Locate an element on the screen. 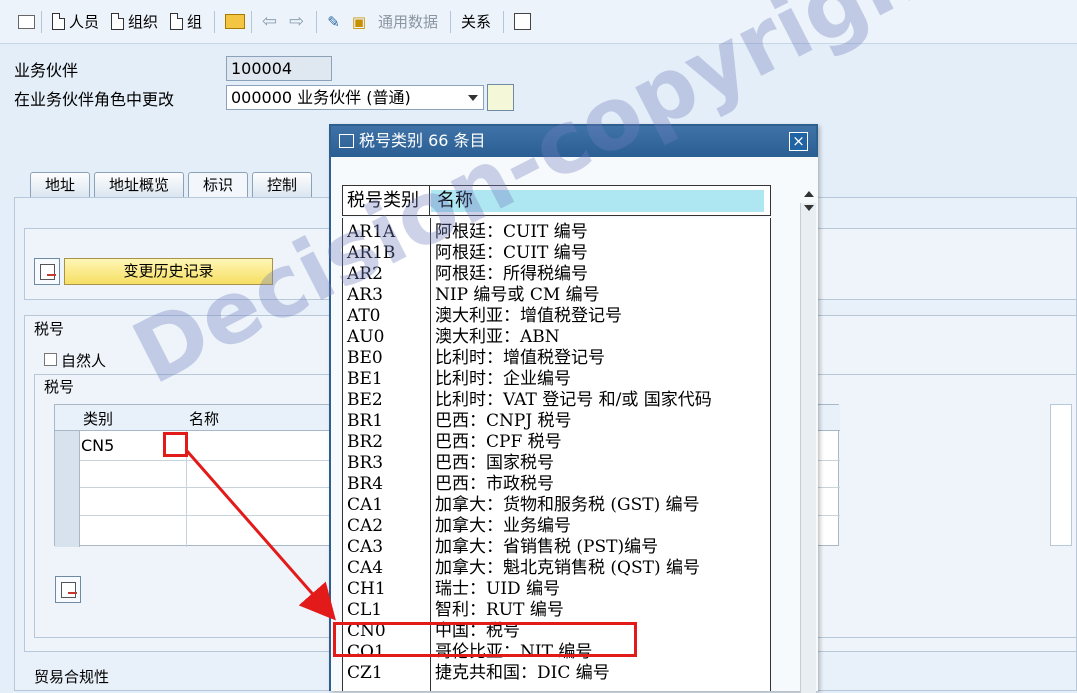 The height and width of the screenshot is (693, 1077). person-button-label: 人员 is located at coordinates (84, 22).